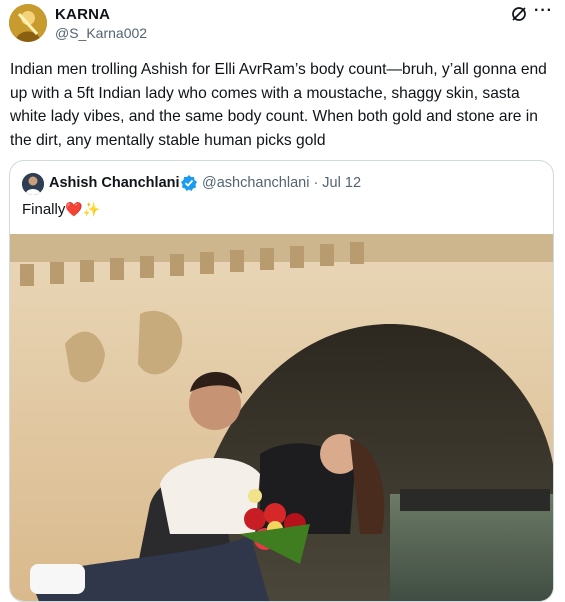 The image size is (565, 602). Describe the element at coordinates (83, 209) in the screenshot. I see `quoted-emojis: ❤️✨` at that location.